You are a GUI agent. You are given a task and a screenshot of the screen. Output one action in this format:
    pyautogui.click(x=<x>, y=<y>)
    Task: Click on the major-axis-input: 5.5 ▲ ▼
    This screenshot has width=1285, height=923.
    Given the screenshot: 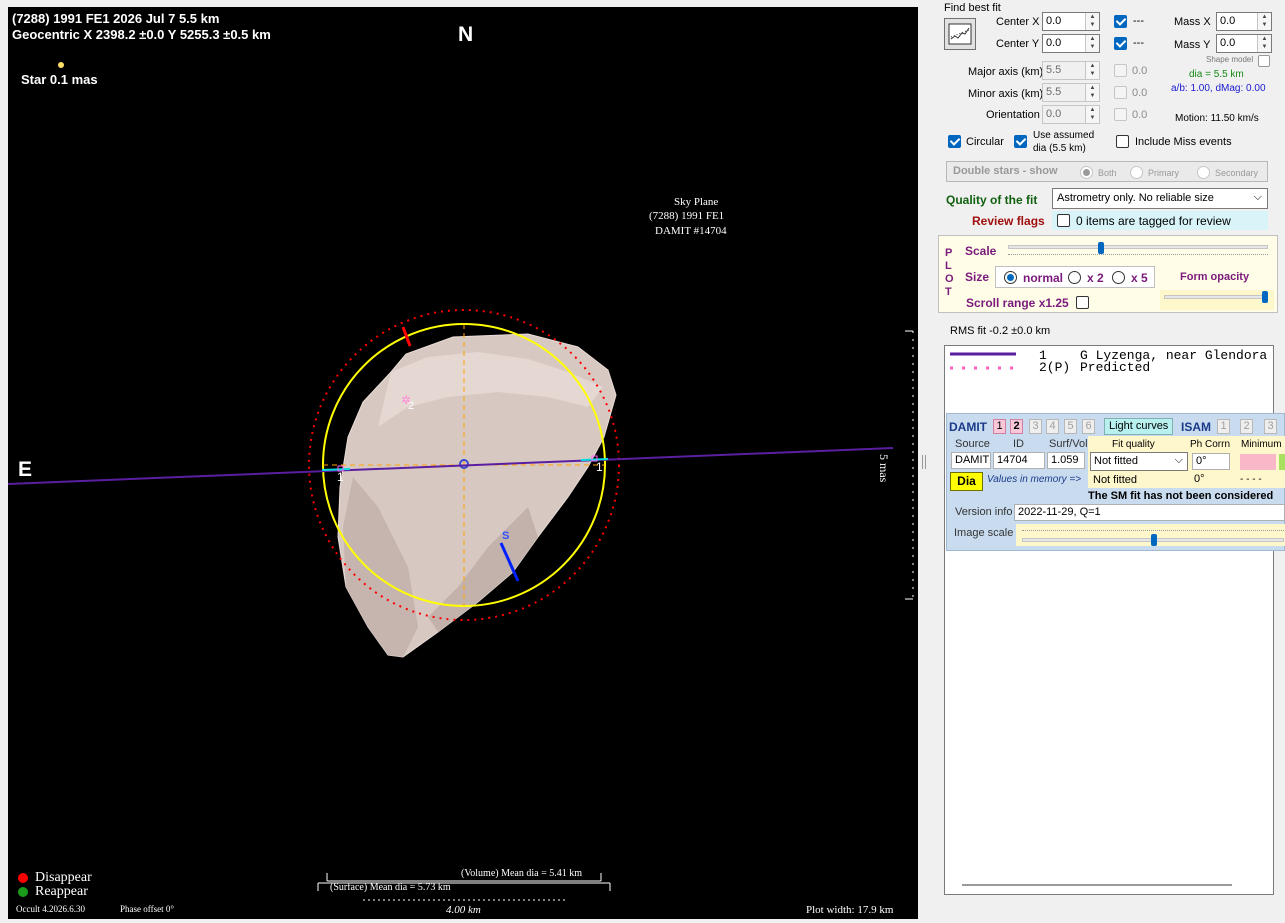 What is the action you would take?
    pyautogui.click(x=1071, y=70)
    